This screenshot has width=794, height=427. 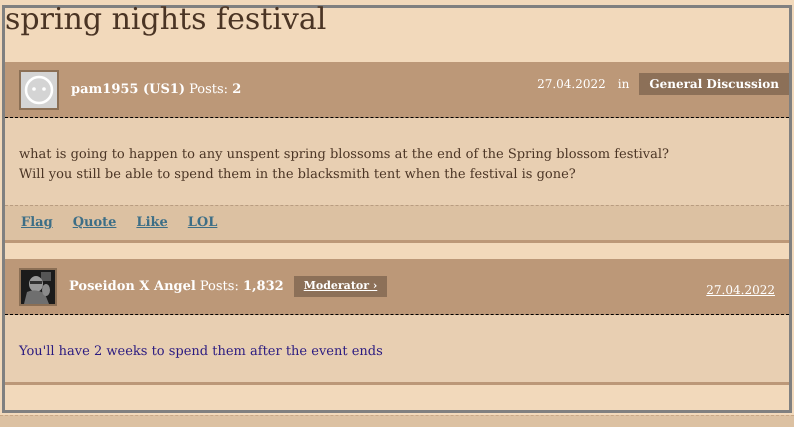 I want to click on role-badge: Moderator ›, so click(x=341, y=286).